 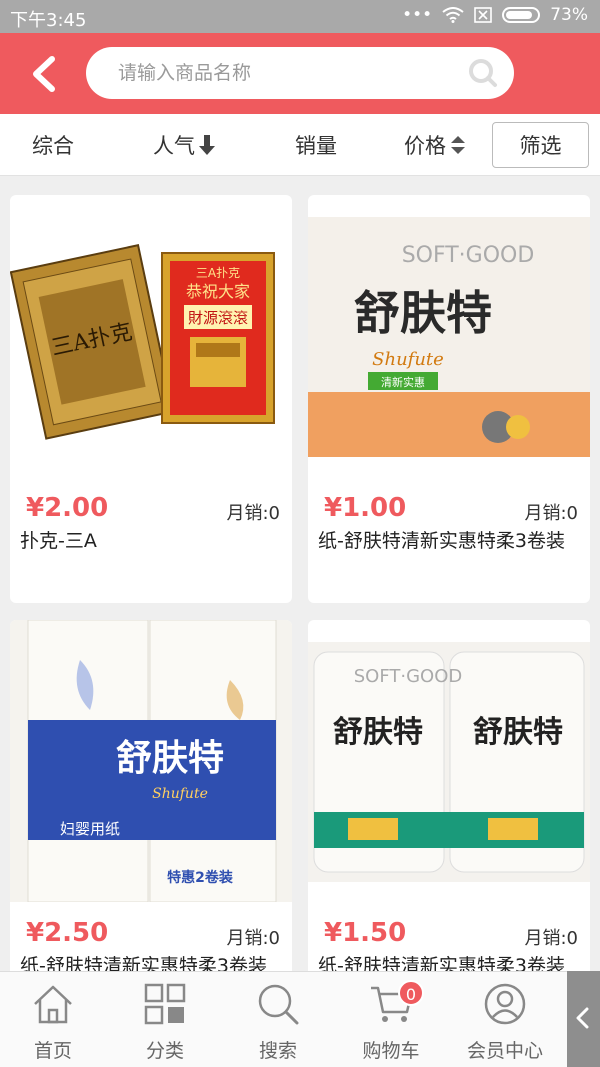 I want to click on wifi-icon, so click(x=453, y=15).